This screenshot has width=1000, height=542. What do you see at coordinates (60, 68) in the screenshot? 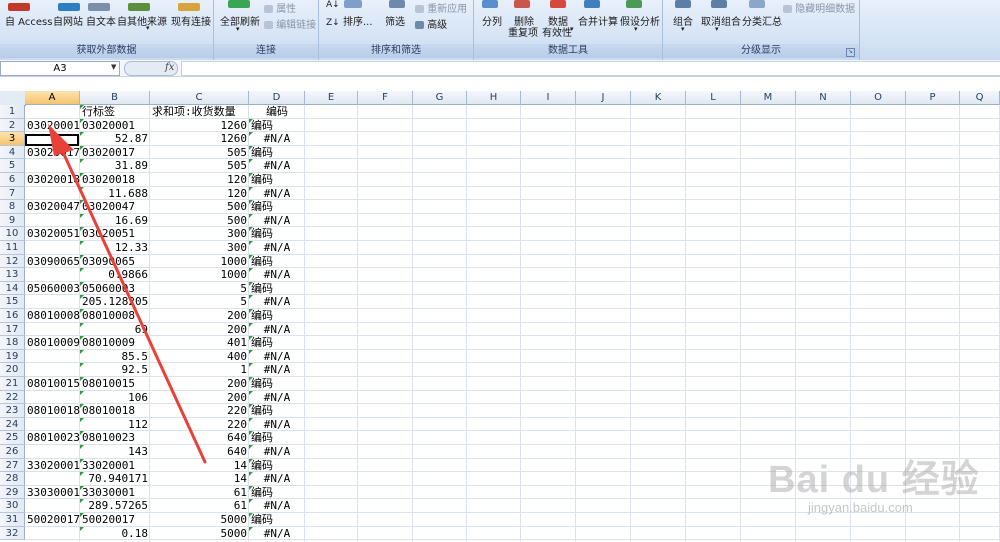
I see `name-box: A3` at bounding box center [60, 68].